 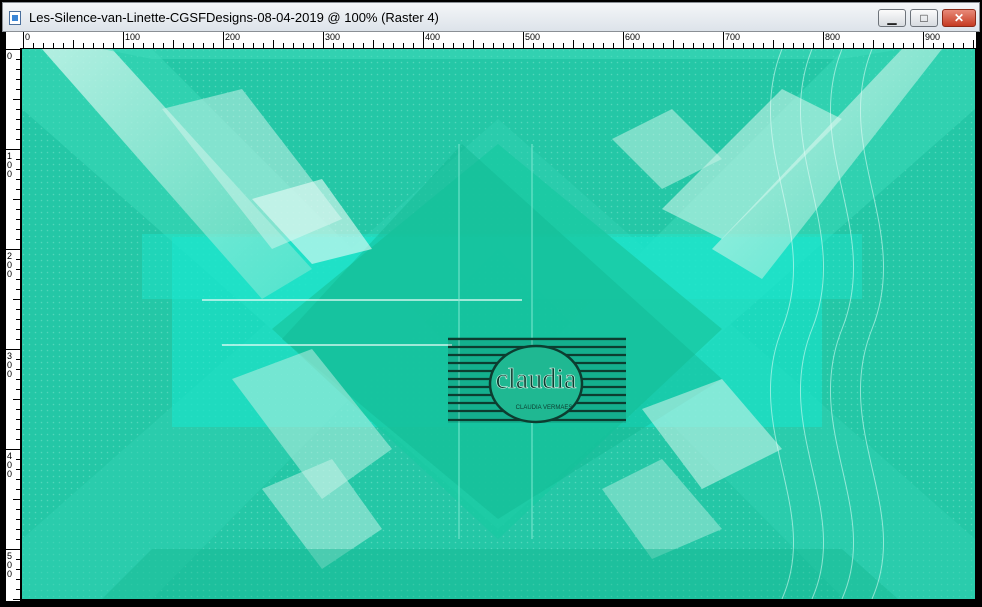 What do you see at coordinates (498, 40) in the screenshot?
I see `horizontal-ruler: 0 100 200 300 400 500 600 700 800 900` at bounding box center [498, 40].